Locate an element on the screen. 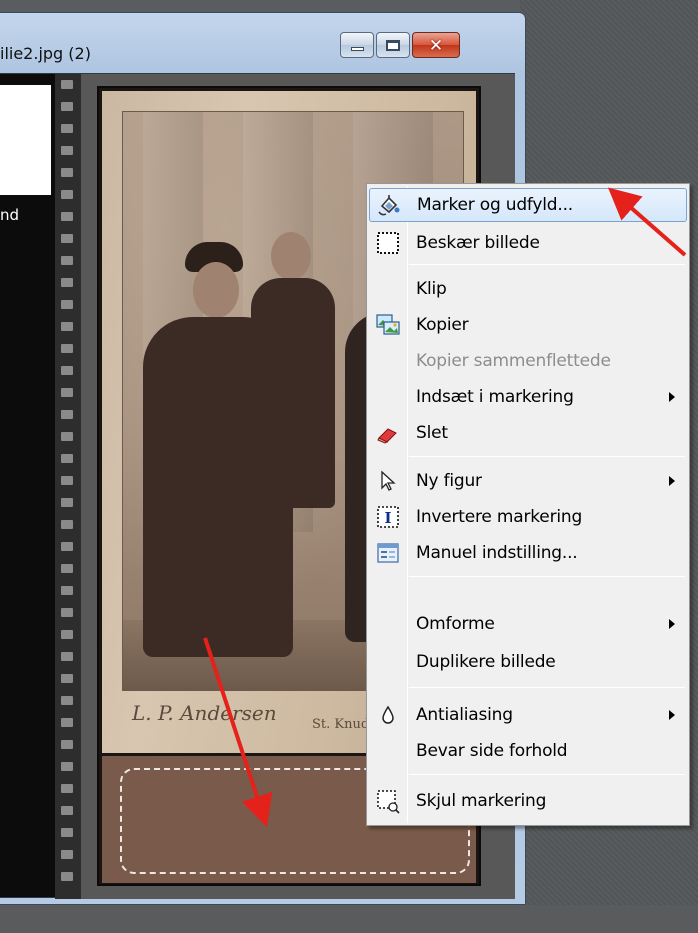 This screenshot has width=698, height=933. side-panel-text: nd is located at coordinates (10, 215).